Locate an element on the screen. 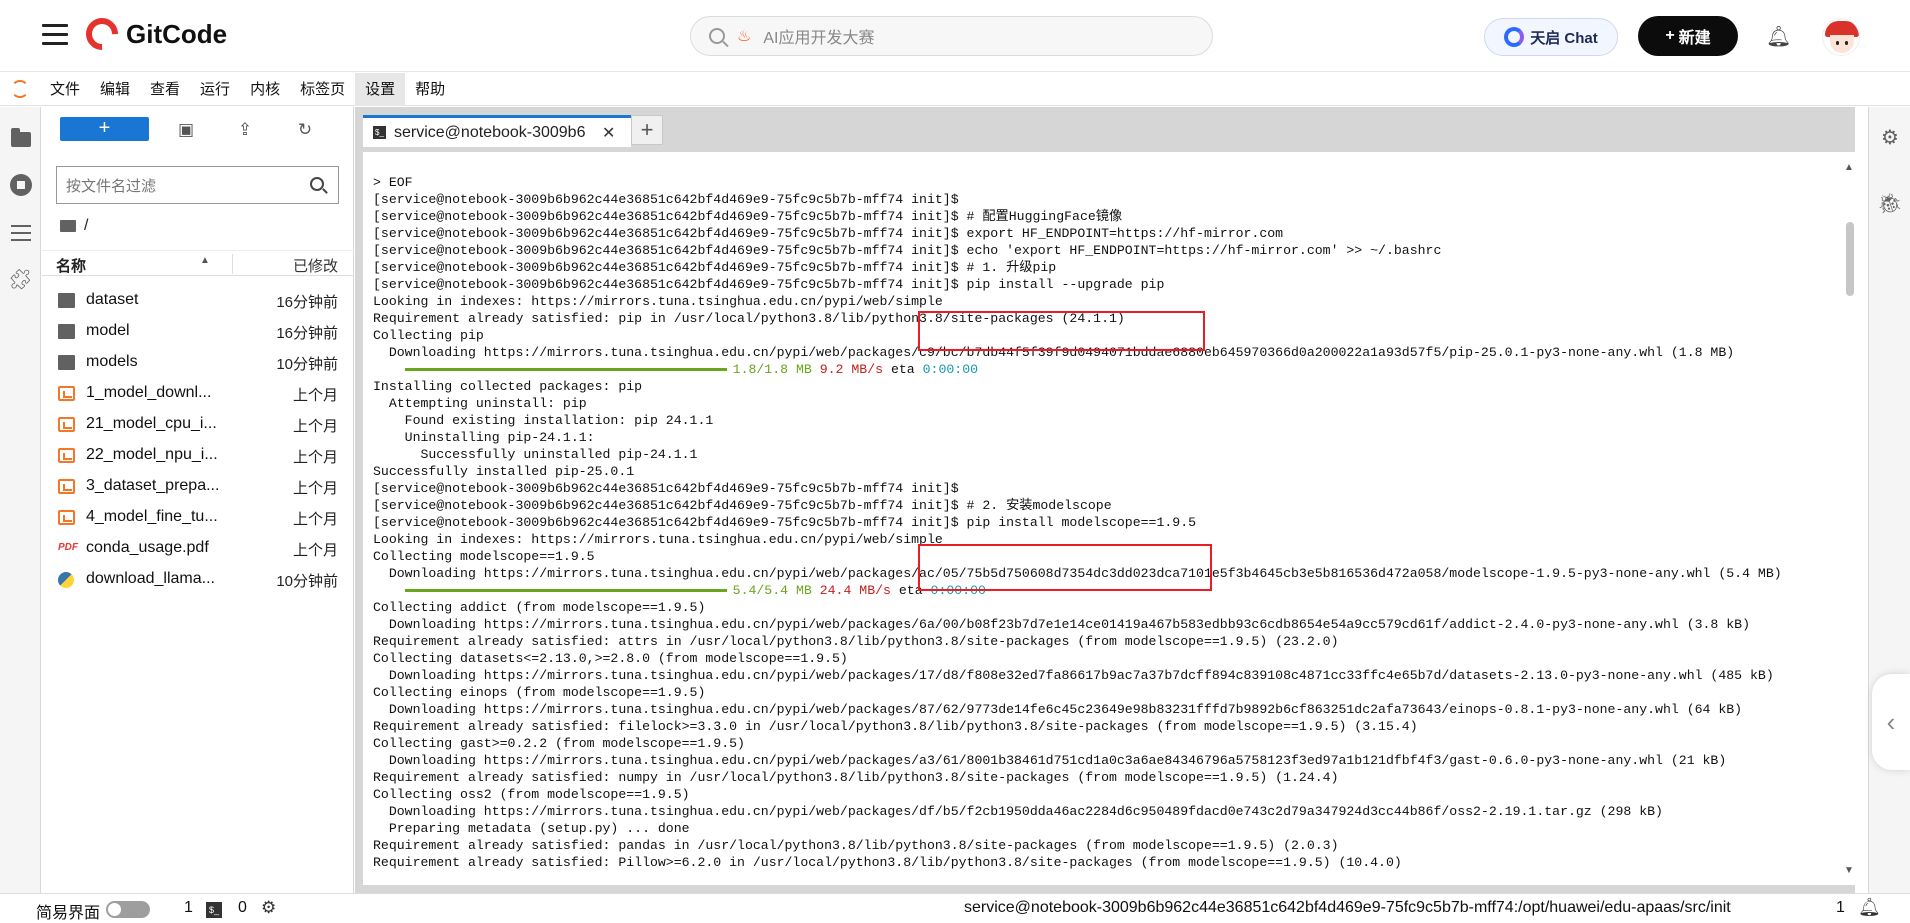 The width and height of the screenshot is (1910, 923). new-button: + 新建 is located at coordinates (1688, 36).